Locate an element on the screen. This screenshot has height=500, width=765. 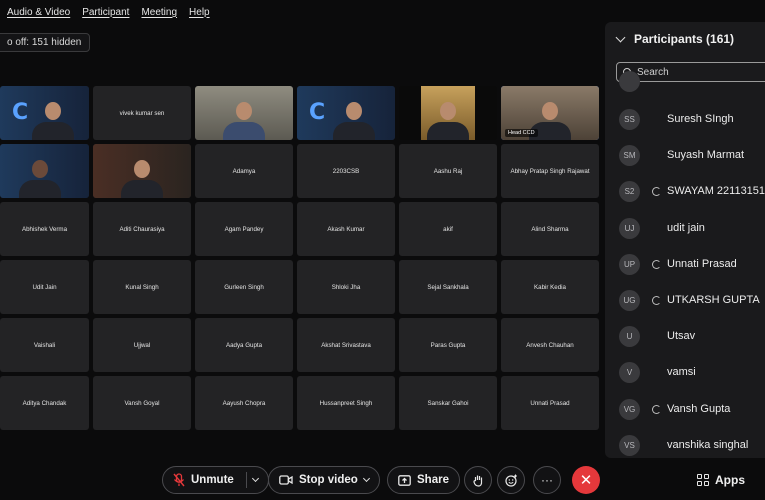
hidden-participants-notice: o off: 151 hidden is located at coordinates (45, 42).